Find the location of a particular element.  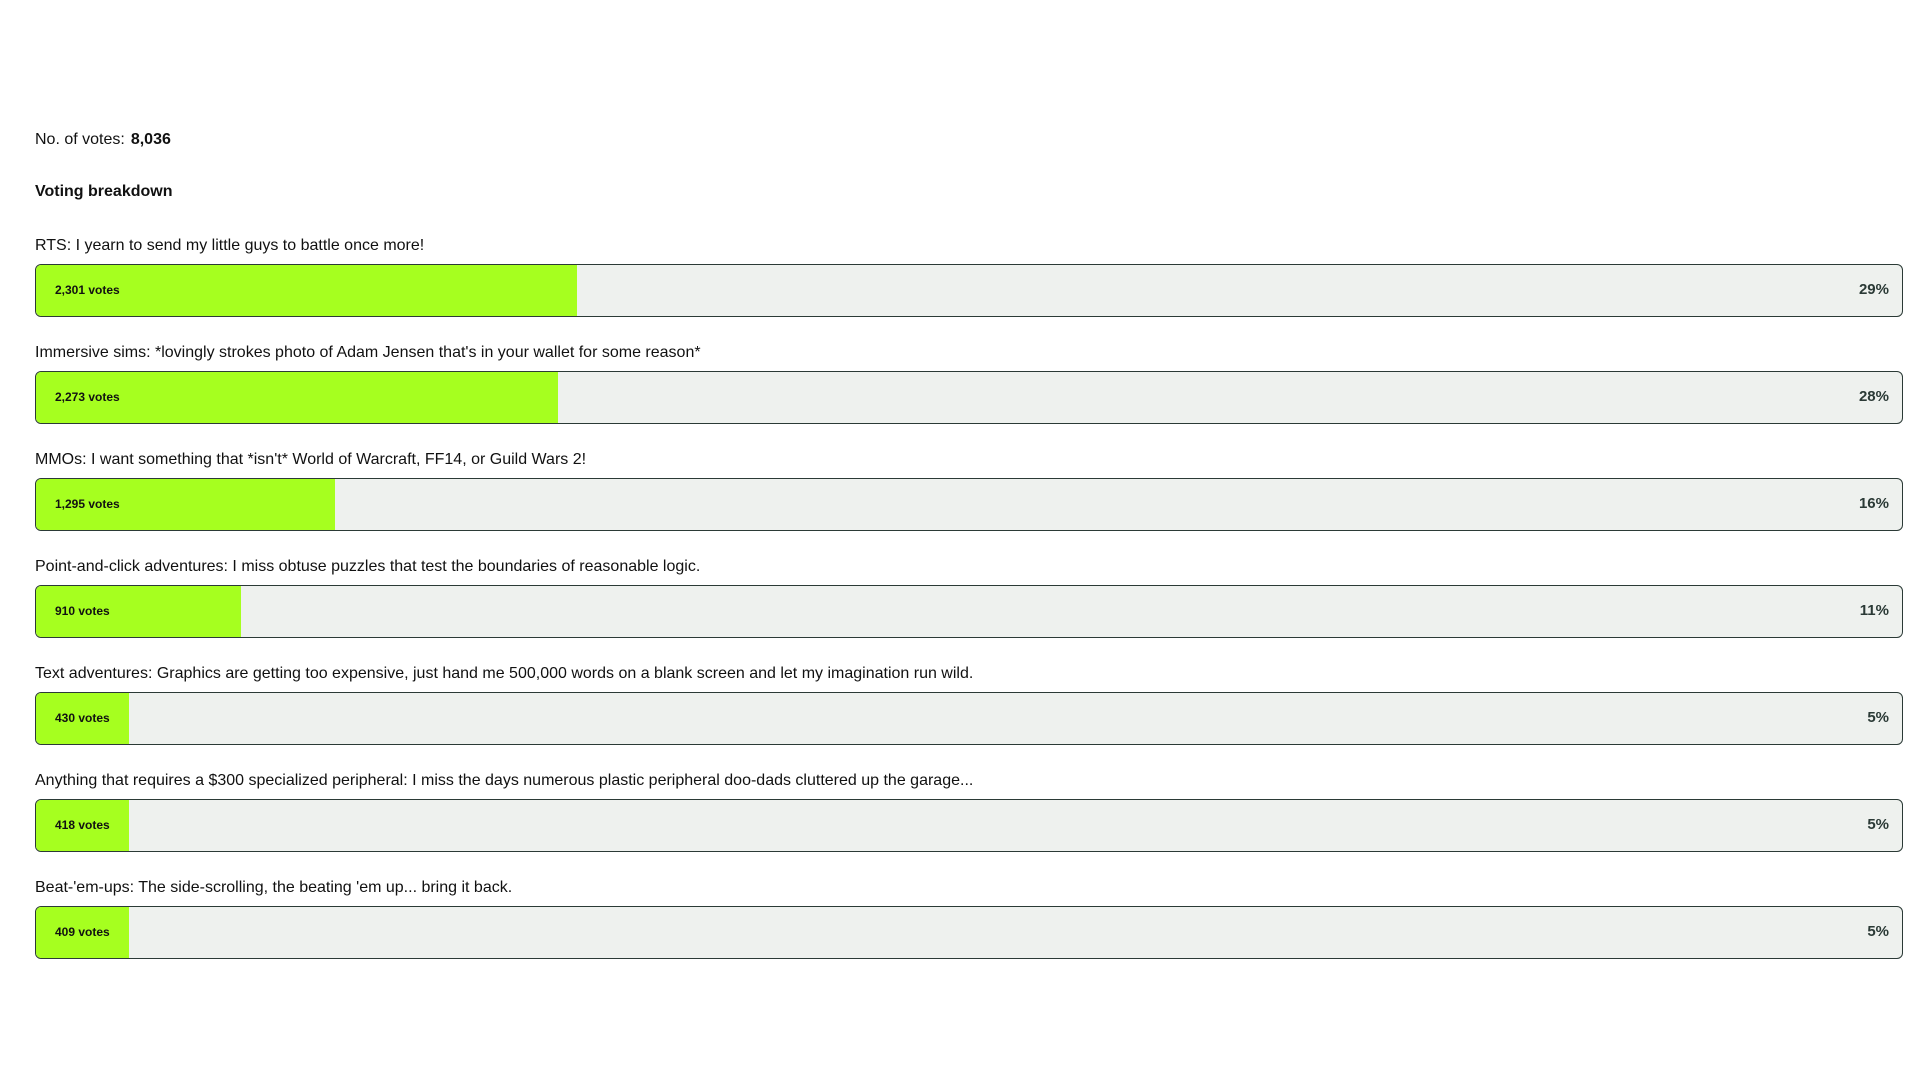

poll-option-percent: 28% is located at coordinates (1873, 396).